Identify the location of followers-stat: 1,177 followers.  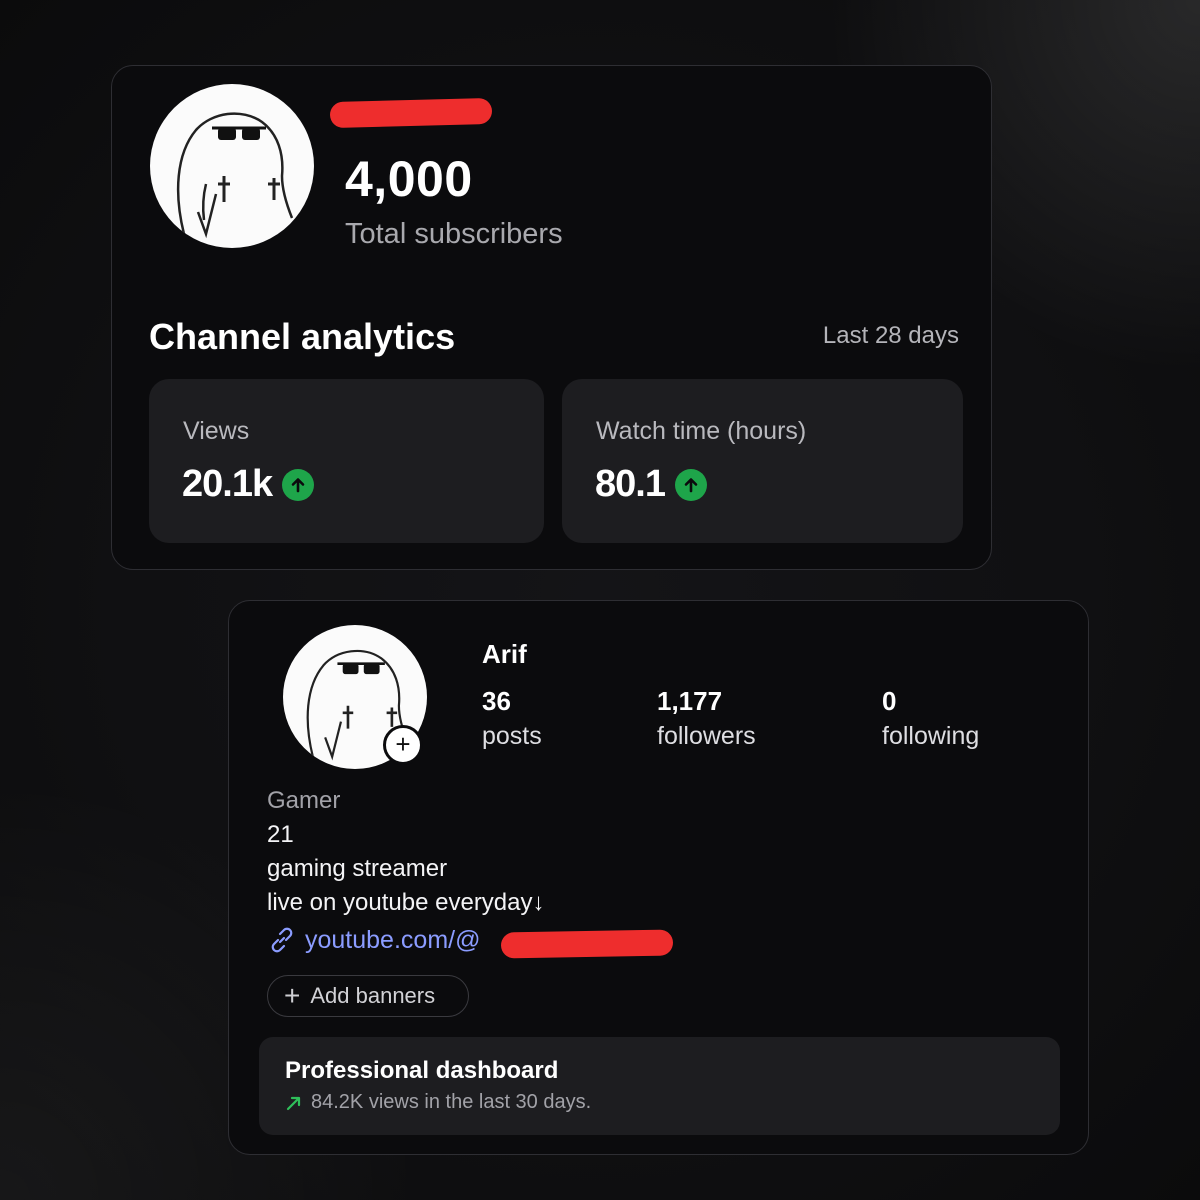
(706, 718).